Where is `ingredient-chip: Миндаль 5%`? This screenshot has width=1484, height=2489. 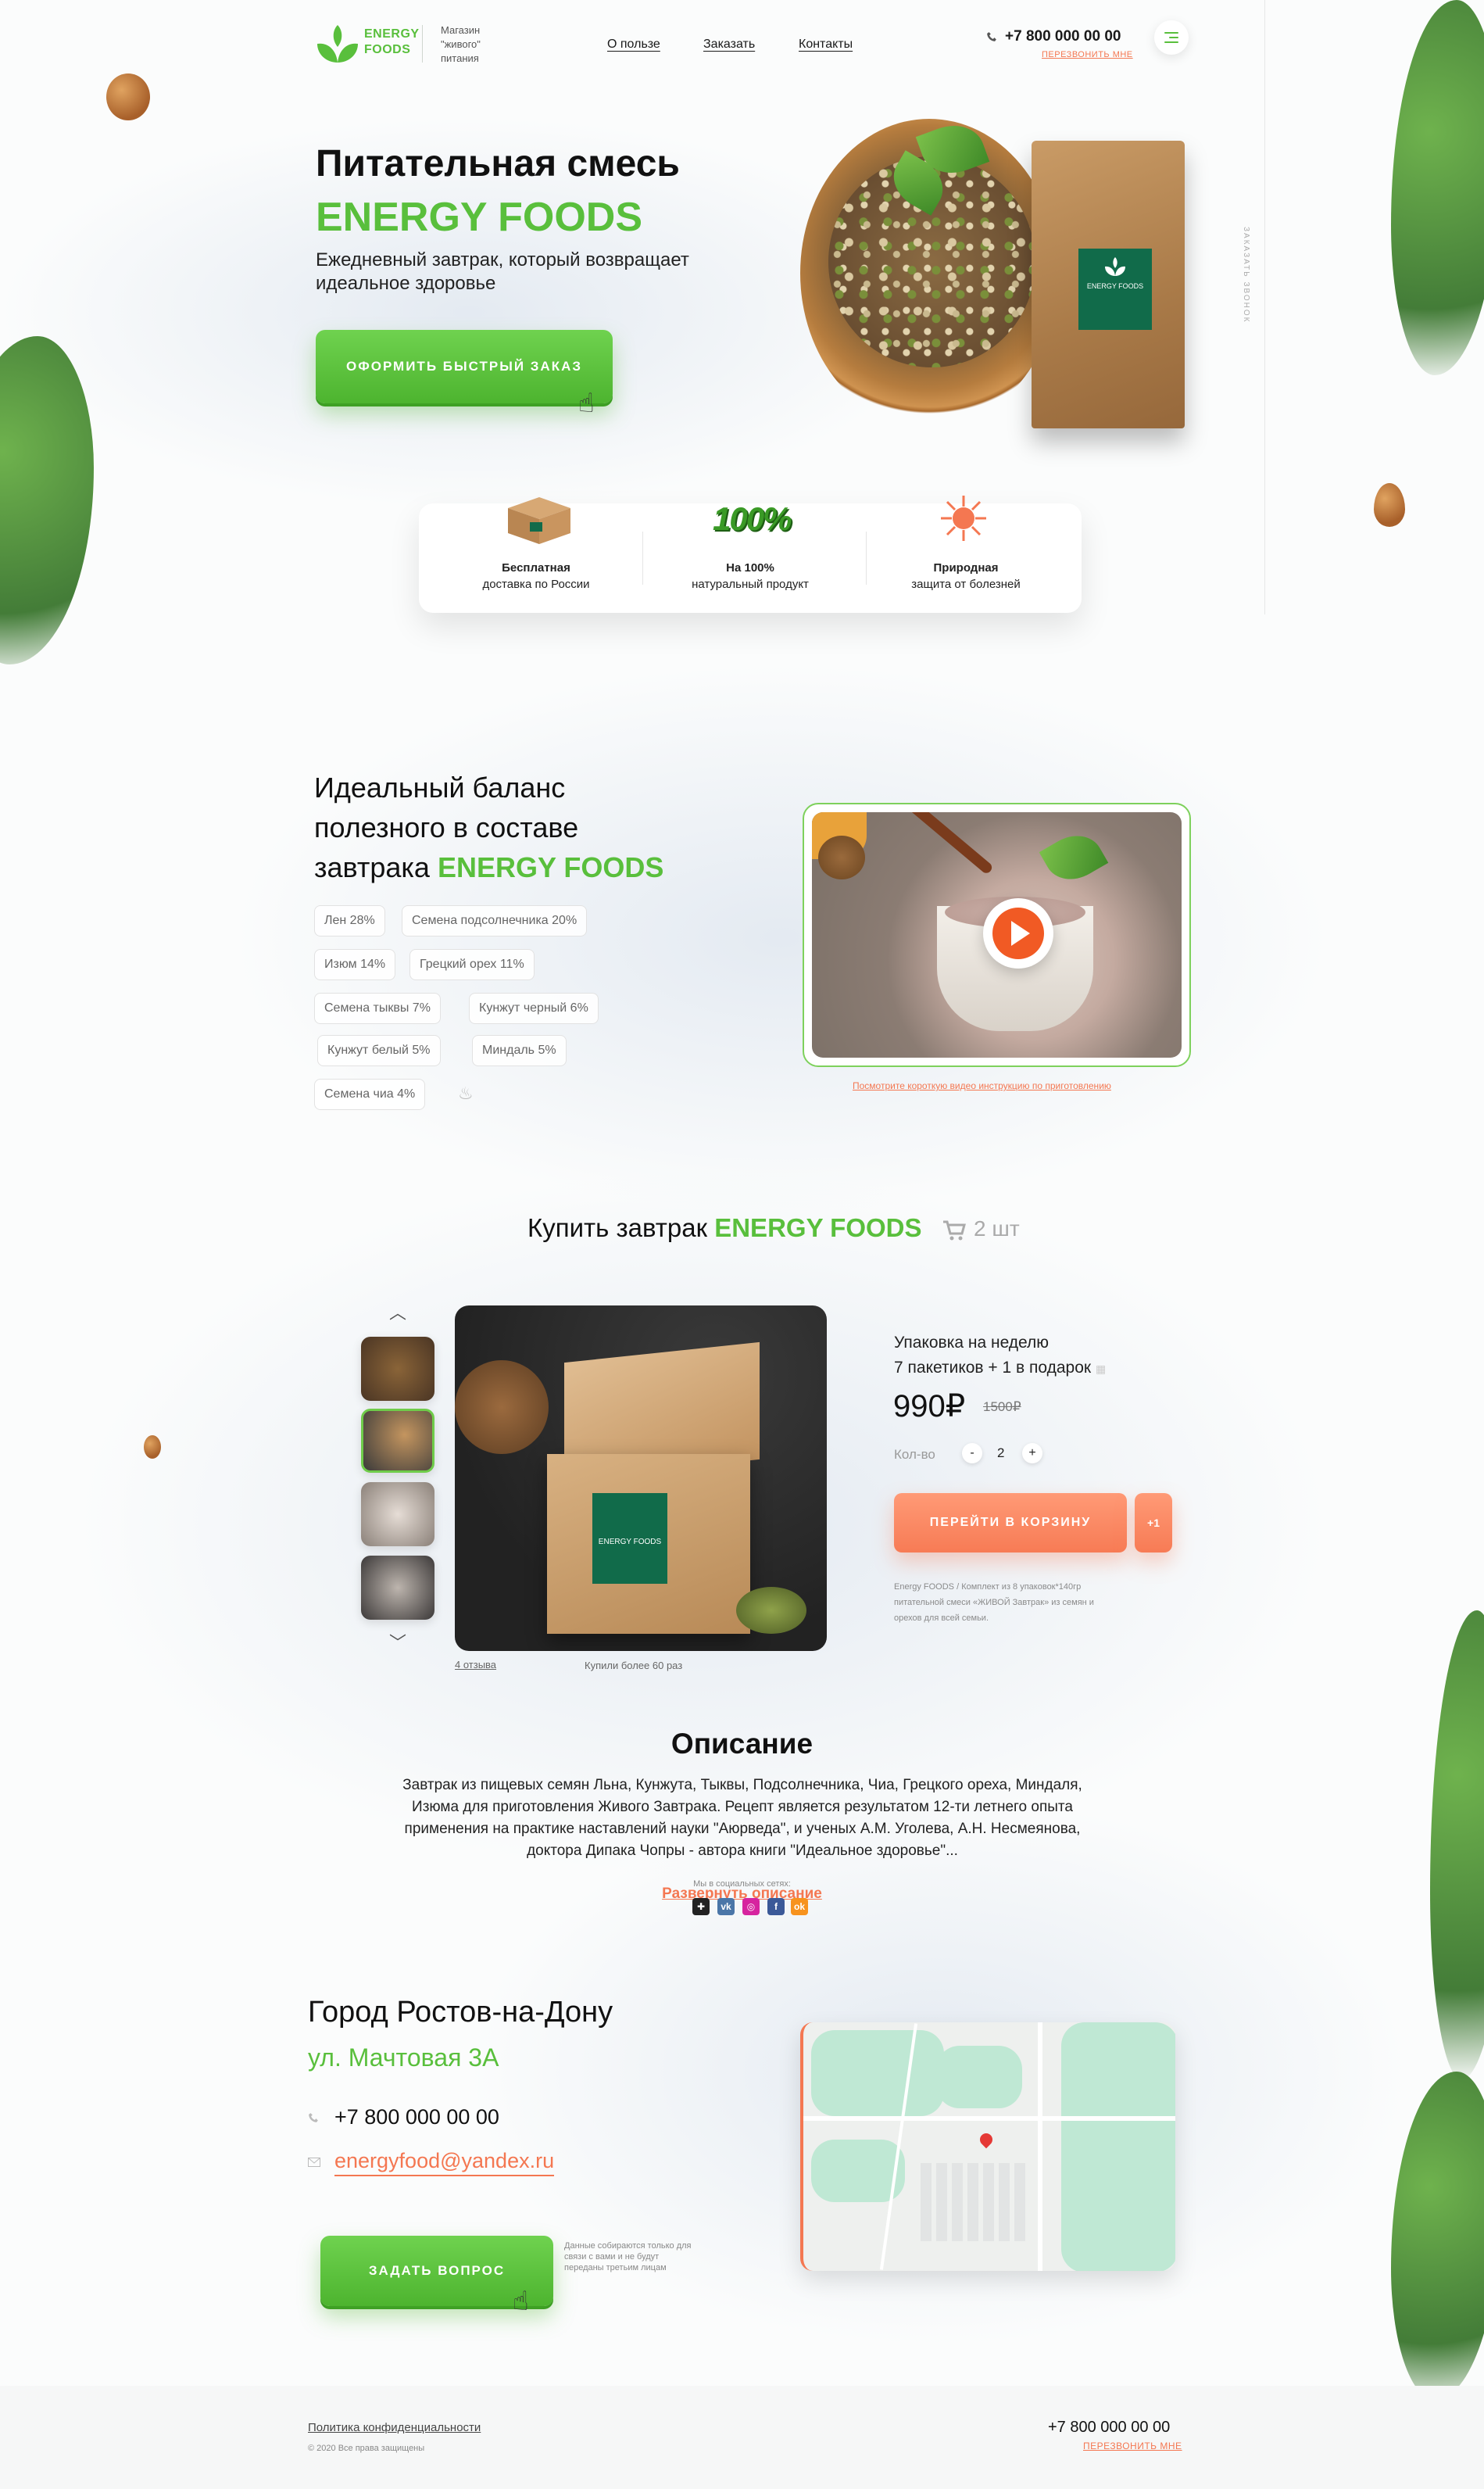 ingredient-chip: Миндаль 5% is located at coordinates (519, 1050).